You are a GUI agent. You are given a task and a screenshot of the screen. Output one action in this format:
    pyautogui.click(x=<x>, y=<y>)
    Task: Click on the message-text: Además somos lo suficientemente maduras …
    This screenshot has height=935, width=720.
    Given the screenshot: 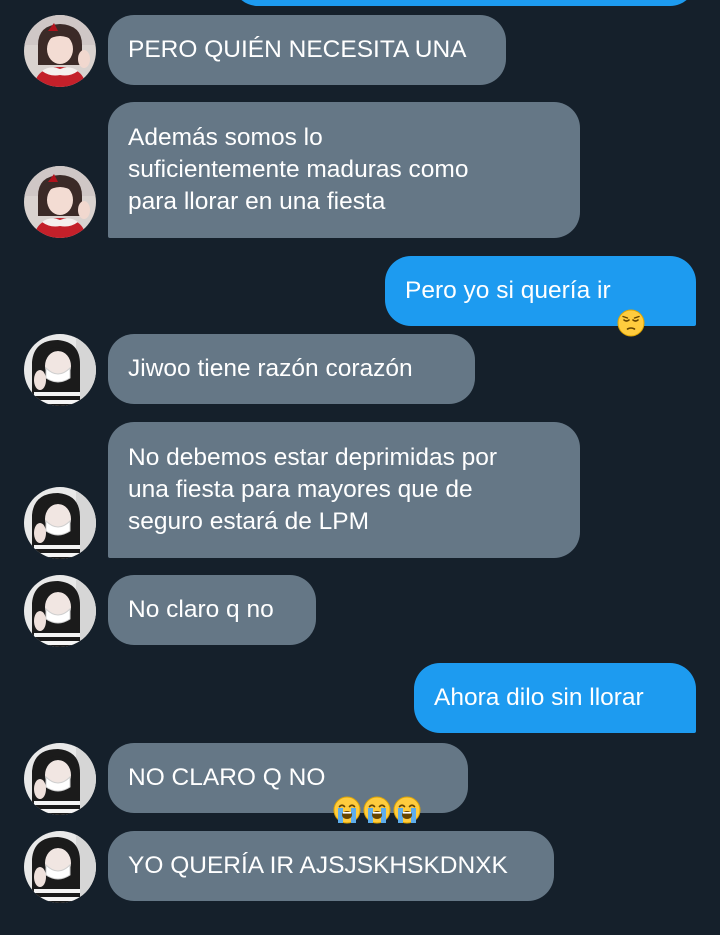 What is the action you would take?
    pyautogui.click(x=298, y=169)
    